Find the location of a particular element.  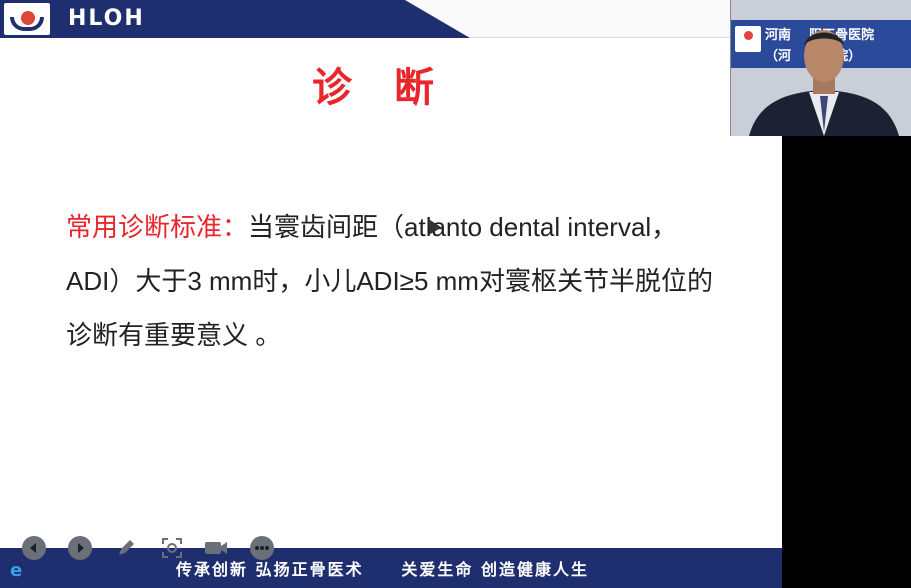

hospital-logo-icon is located at coordinates (27, 19).